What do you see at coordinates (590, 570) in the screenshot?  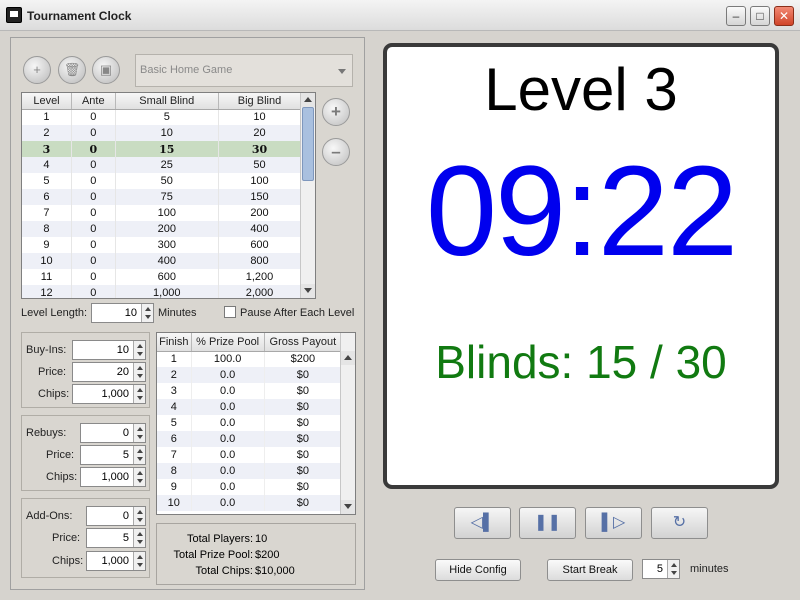 I see `start-break-button: Start Break` at bounding box center [590, 570].